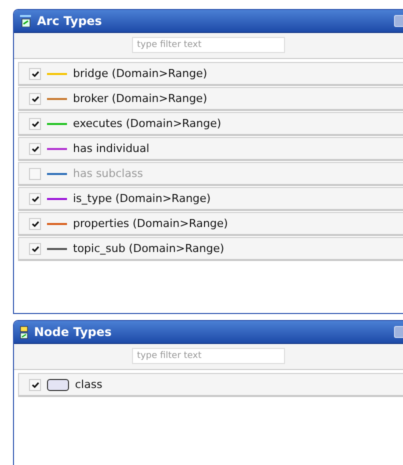 The height and width of the screenshot is (465, 403). Describe the element at coordinates (108, 173) in the screenshot. I see `type-label: has subclass` at that location.